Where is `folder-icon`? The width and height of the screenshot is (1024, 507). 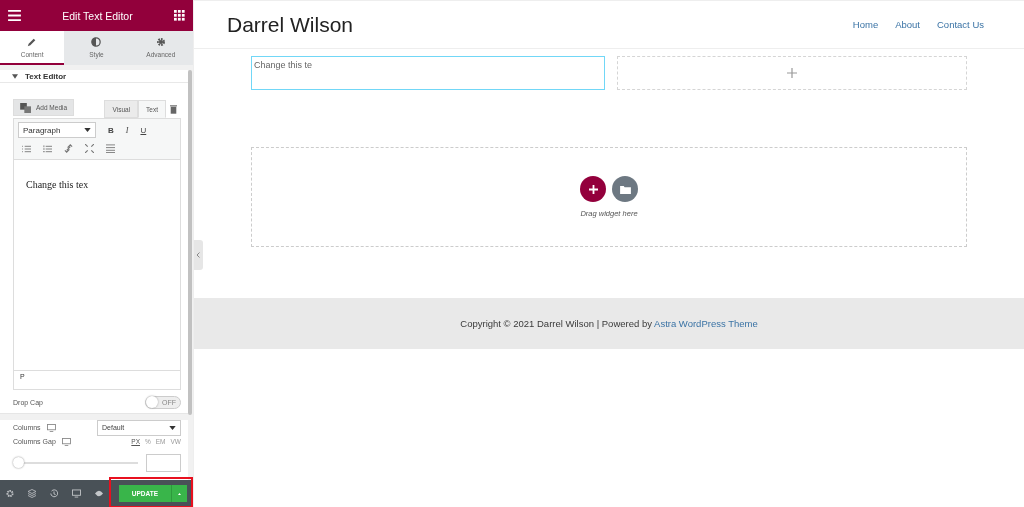
folder-icon is located at coordinates (625, 189).